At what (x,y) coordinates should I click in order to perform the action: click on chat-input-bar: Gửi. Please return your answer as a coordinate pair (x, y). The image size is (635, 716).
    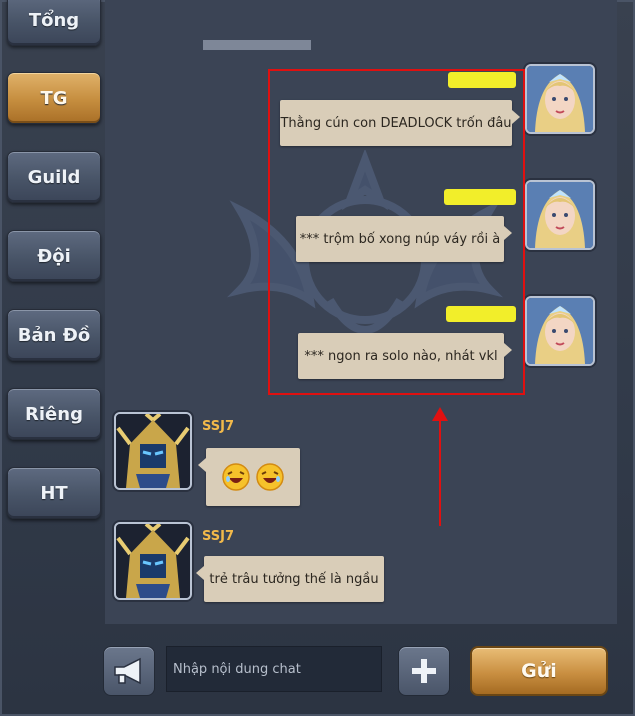
    Looking at the image, I should click on (317, 670).